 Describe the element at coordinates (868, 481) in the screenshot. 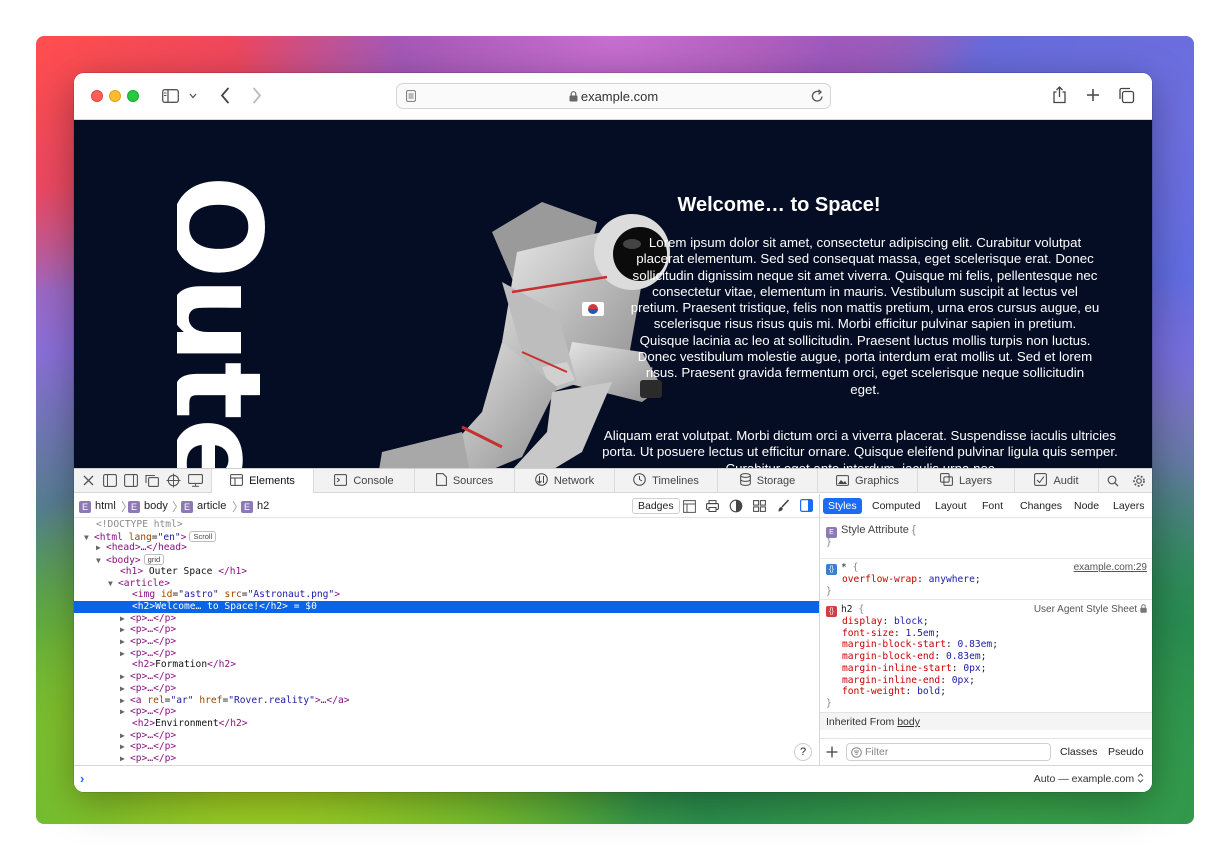

I see `tab-graphics: Graphics` at that location.